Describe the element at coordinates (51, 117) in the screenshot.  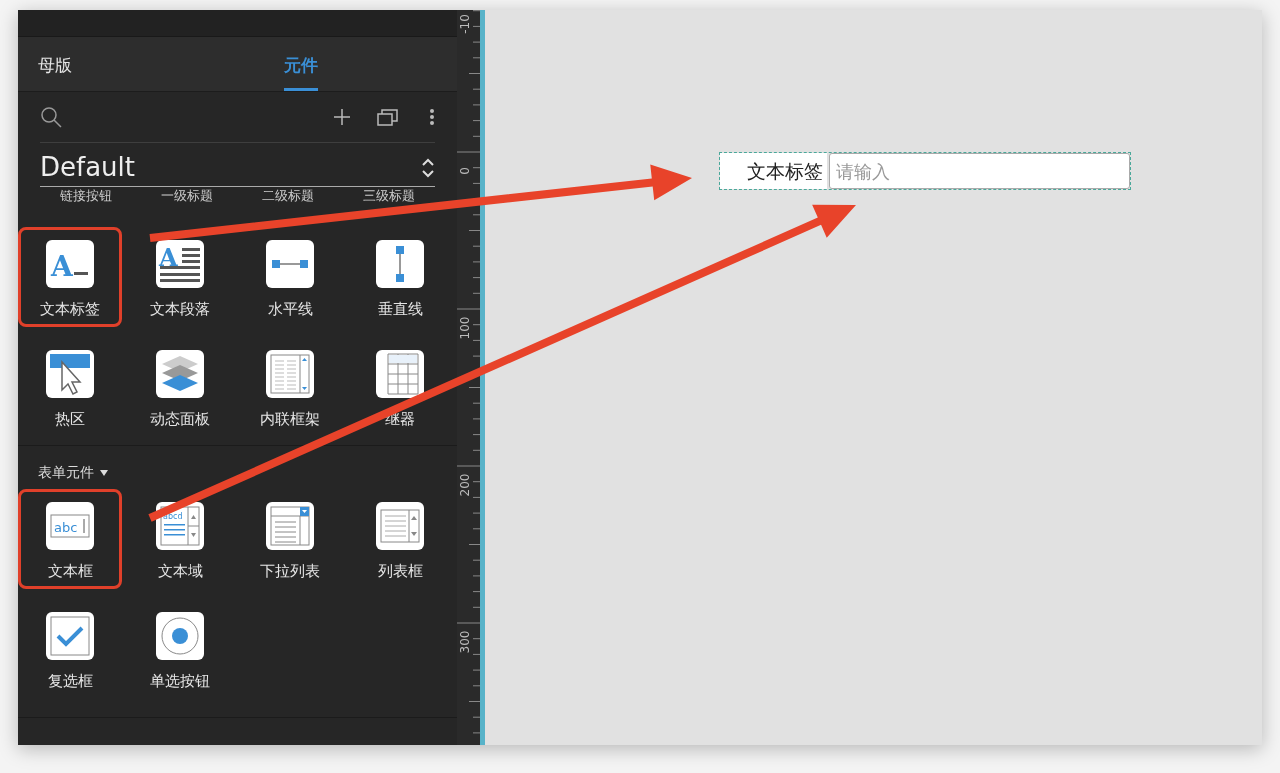
I see `search-icon` at that location.